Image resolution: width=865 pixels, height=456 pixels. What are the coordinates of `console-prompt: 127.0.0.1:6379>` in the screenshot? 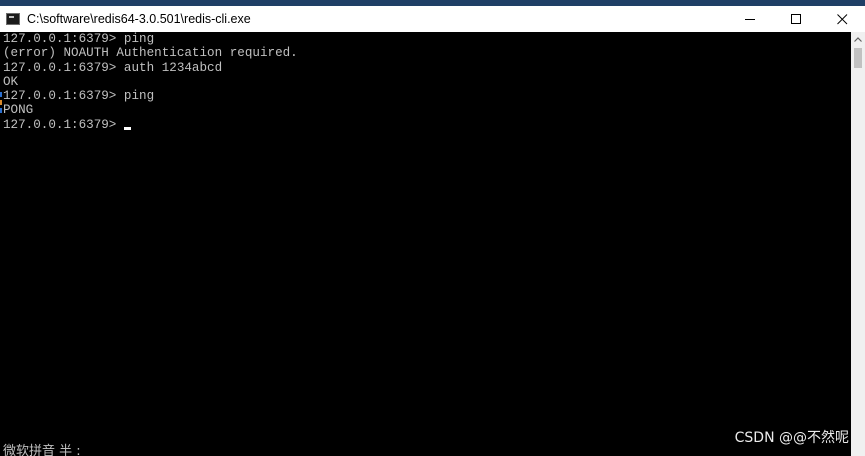 It's located at (60, 124).